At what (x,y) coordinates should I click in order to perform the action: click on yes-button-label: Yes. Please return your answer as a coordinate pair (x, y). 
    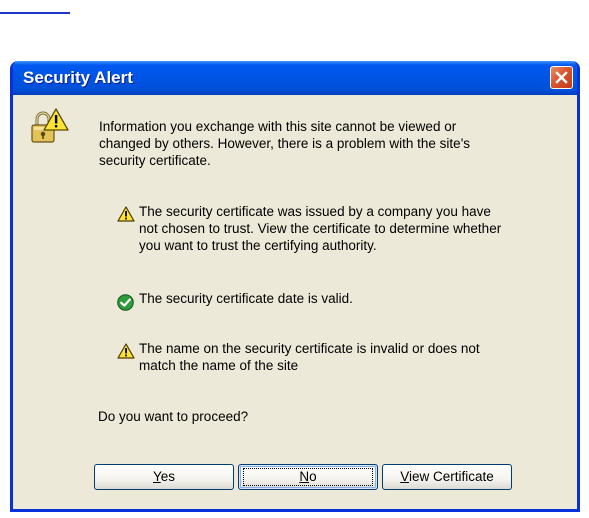
    Looking at the image, I should click on (164, 476).